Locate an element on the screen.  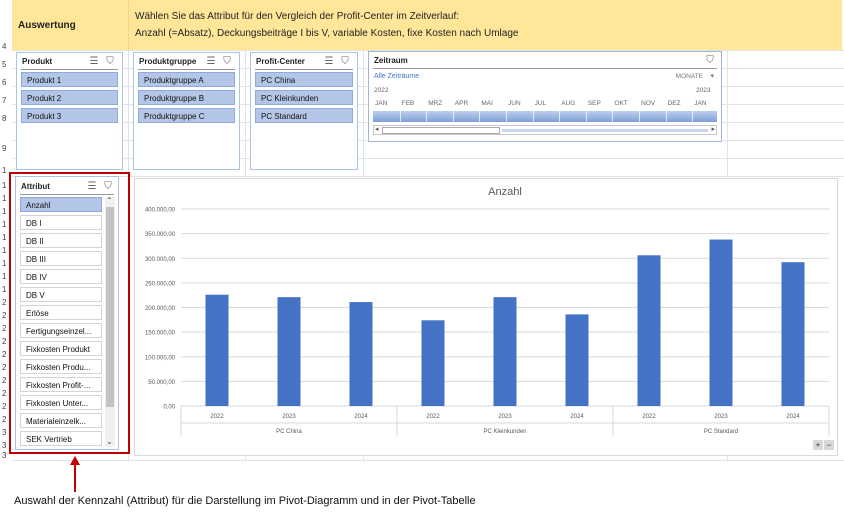
slicer-title: Produktgruppe is located at coordinates (168, 61).